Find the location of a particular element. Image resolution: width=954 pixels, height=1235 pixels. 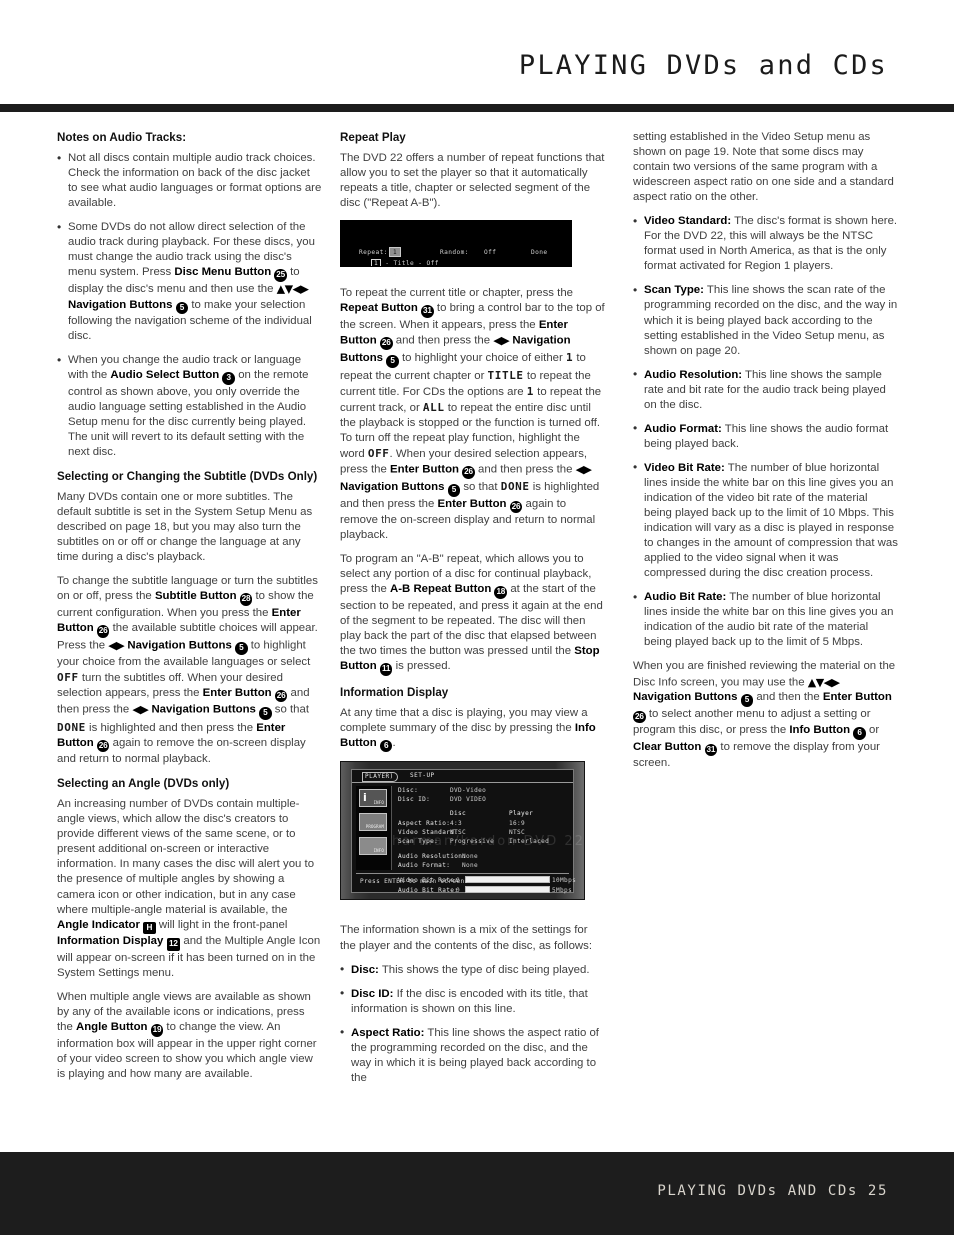

navigation-arrows-icon: ▲▼◀▶ is located at coordinates (292, 289).